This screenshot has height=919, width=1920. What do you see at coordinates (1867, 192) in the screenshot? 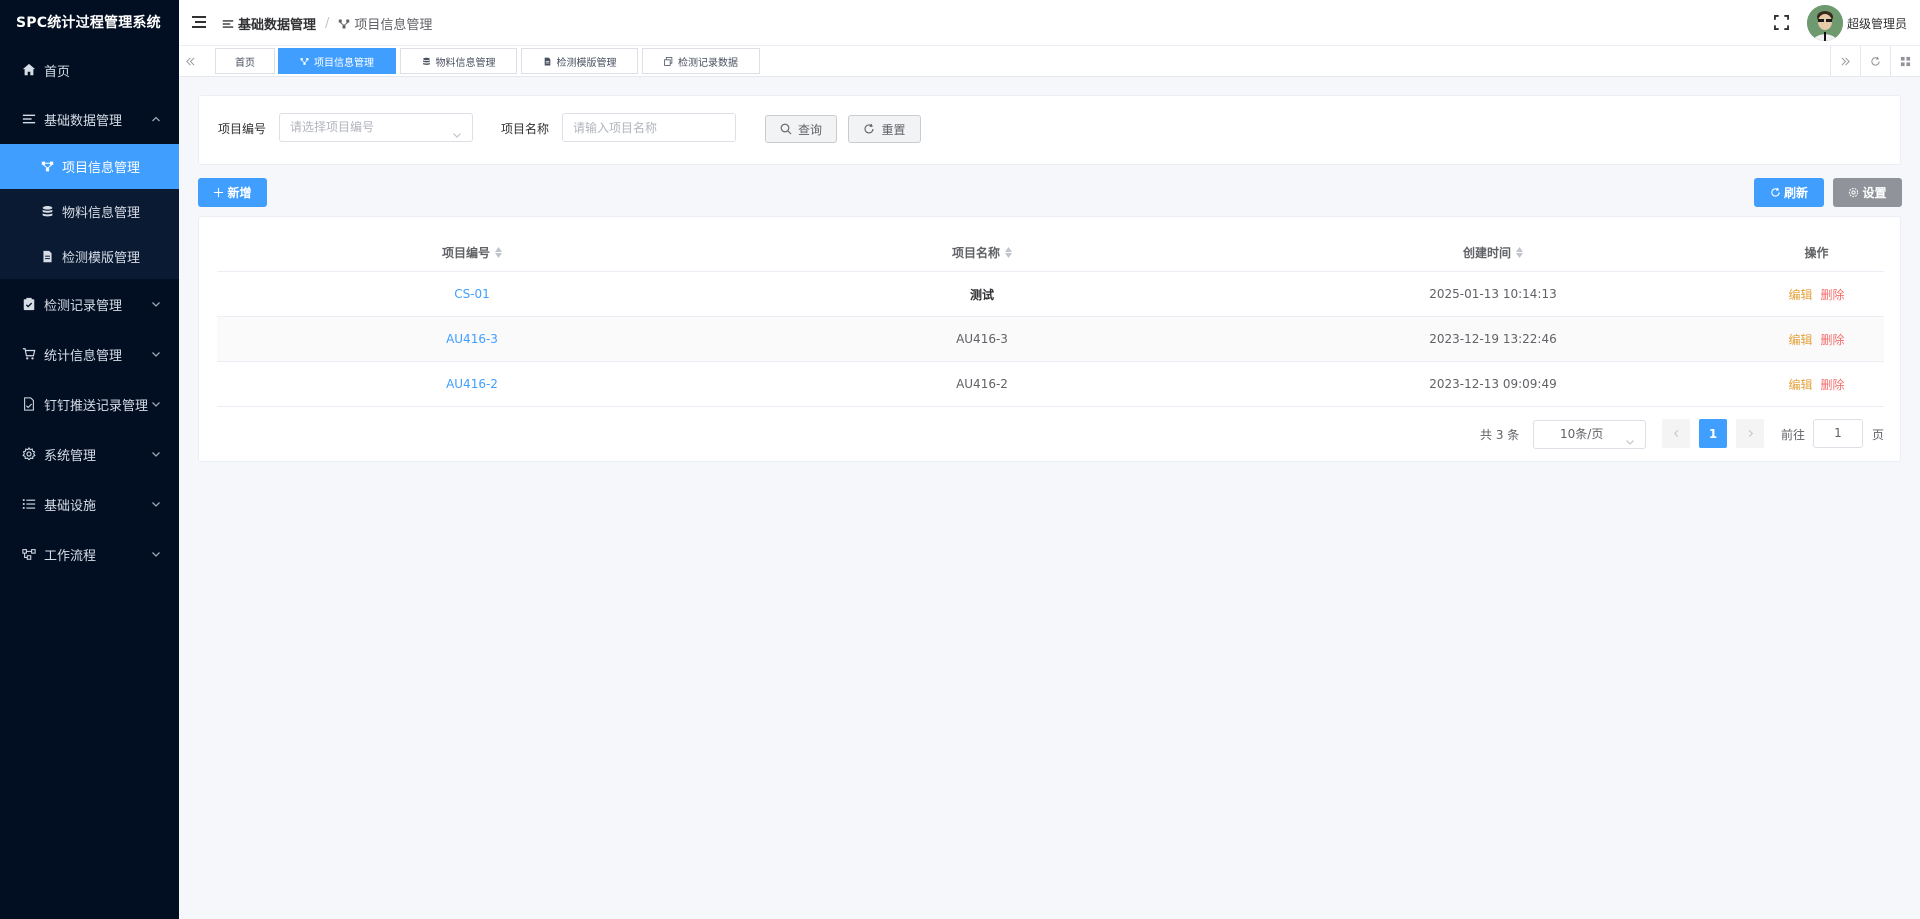
I see `settings-button: 设置` at bounding box center [1867, 192].